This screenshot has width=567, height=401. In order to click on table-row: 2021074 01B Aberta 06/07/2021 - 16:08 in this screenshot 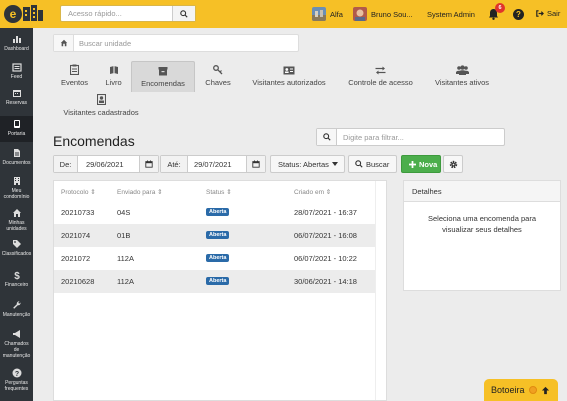, I will do `click(215, 235)`.